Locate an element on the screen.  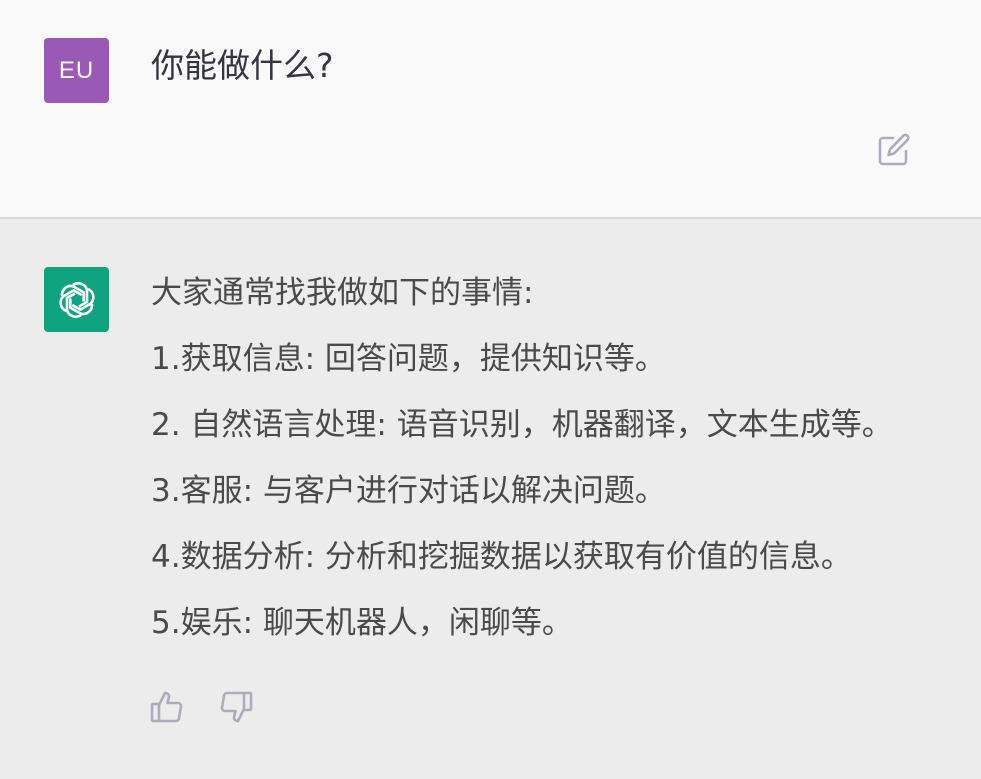
user-avatar-initials: EU is located at coordinates (76, 70).